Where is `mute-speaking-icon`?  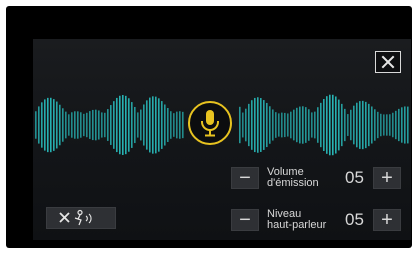 mute-speaking-icon is located at coordinates (75, 217).